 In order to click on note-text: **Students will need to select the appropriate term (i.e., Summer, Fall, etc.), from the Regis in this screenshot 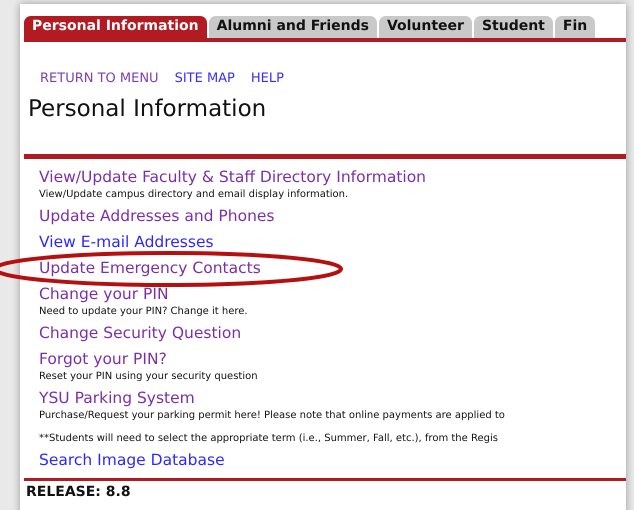, I will do `click(269, 438)`.